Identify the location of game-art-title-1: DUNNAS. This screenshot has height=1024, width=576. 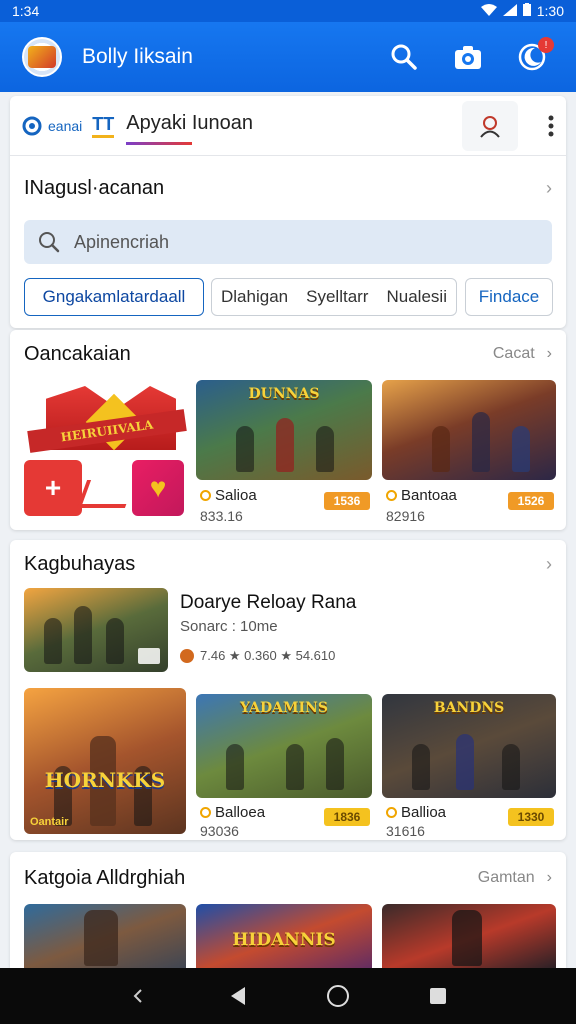
(284, 394).